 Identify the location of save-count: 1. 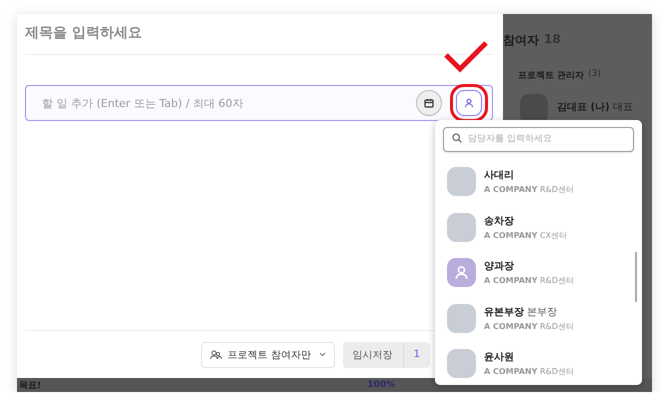
(416, 355).